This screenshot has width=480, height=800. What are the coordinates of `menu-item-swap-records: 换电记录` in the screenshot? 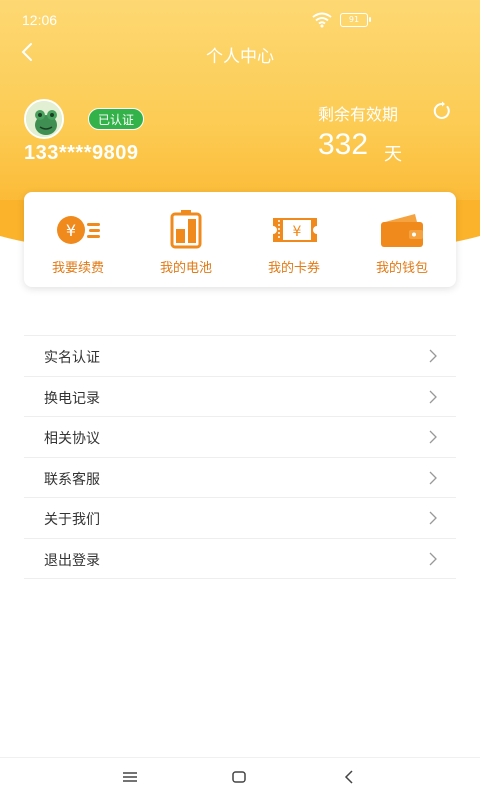 It's located at (240, 397).